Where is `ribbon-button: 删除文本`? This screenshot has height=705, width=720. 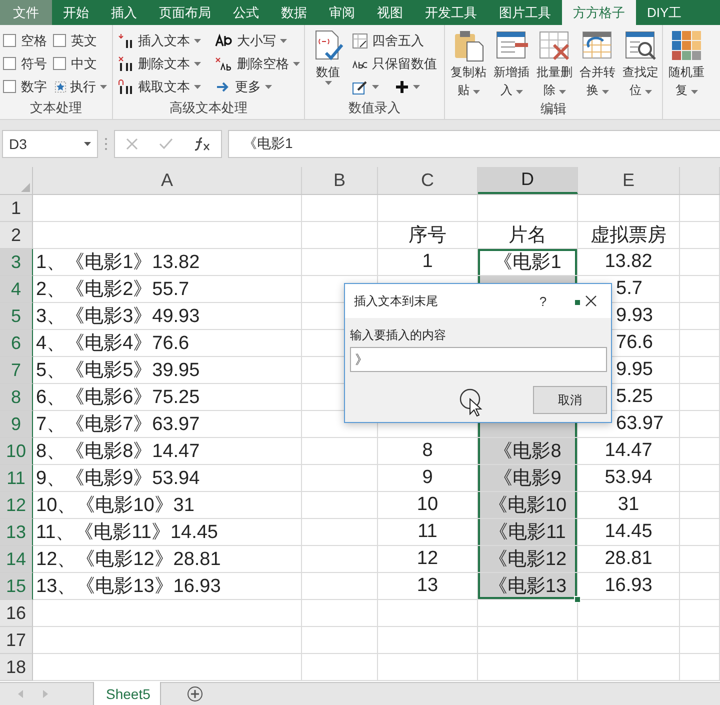
ribbon-button: 删除文本 is located at coordinates (159, 63).